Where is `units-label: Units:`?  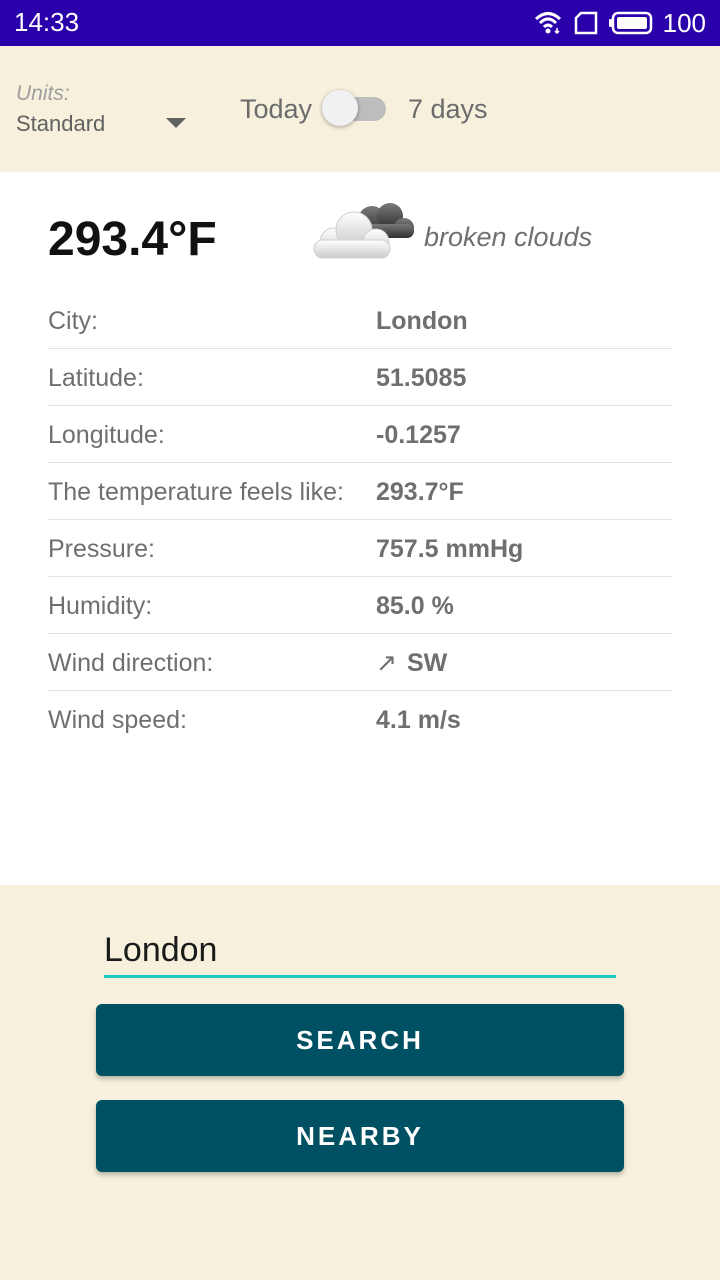 units-label: Units: is located at coordinates (43, 93).